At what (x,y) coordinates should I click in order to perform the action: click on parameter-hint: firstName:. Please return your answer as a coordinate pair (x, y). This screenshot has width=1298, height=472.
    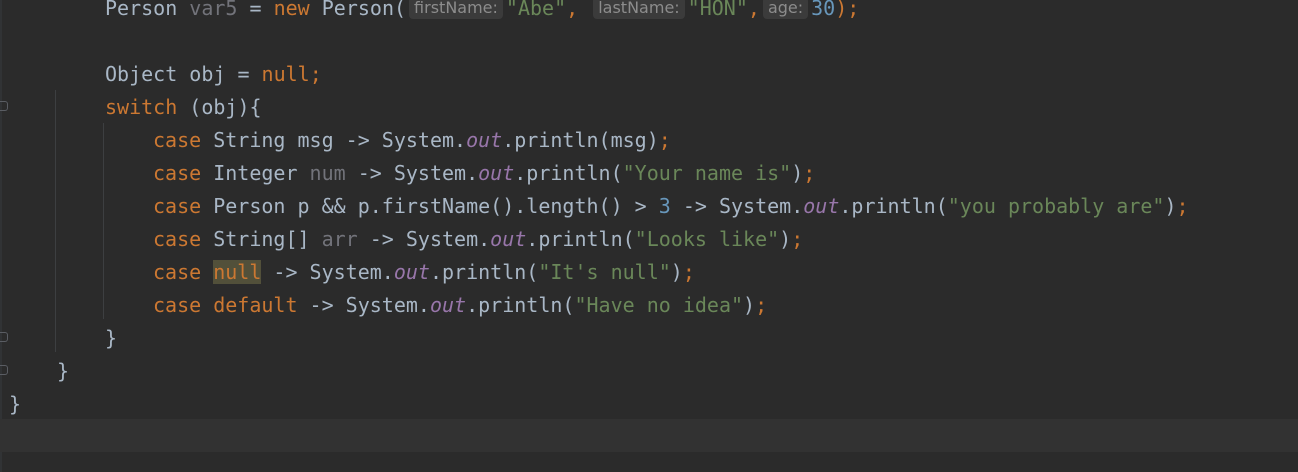
    Looking at the image, I should click on (456, 9).